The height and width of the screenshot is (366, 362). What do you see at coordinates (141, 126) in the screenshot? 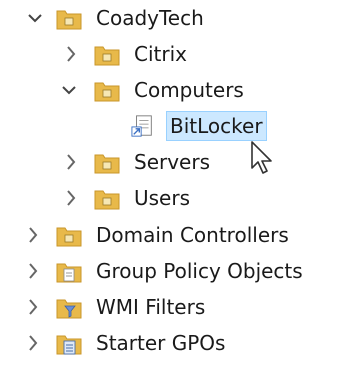
I see `gpo-link-icon` at bounding box center [141, 126].